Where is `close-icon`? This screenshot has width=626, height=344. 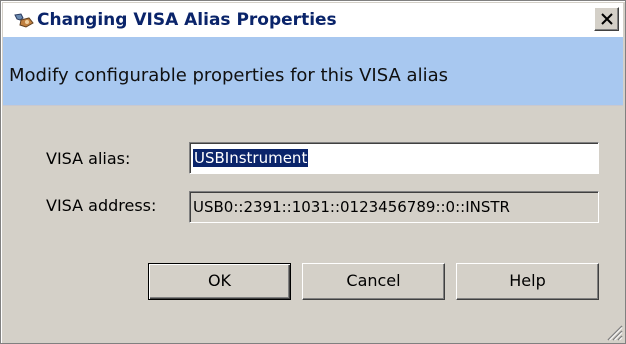
close-icon is located at coordinates (607, 19).